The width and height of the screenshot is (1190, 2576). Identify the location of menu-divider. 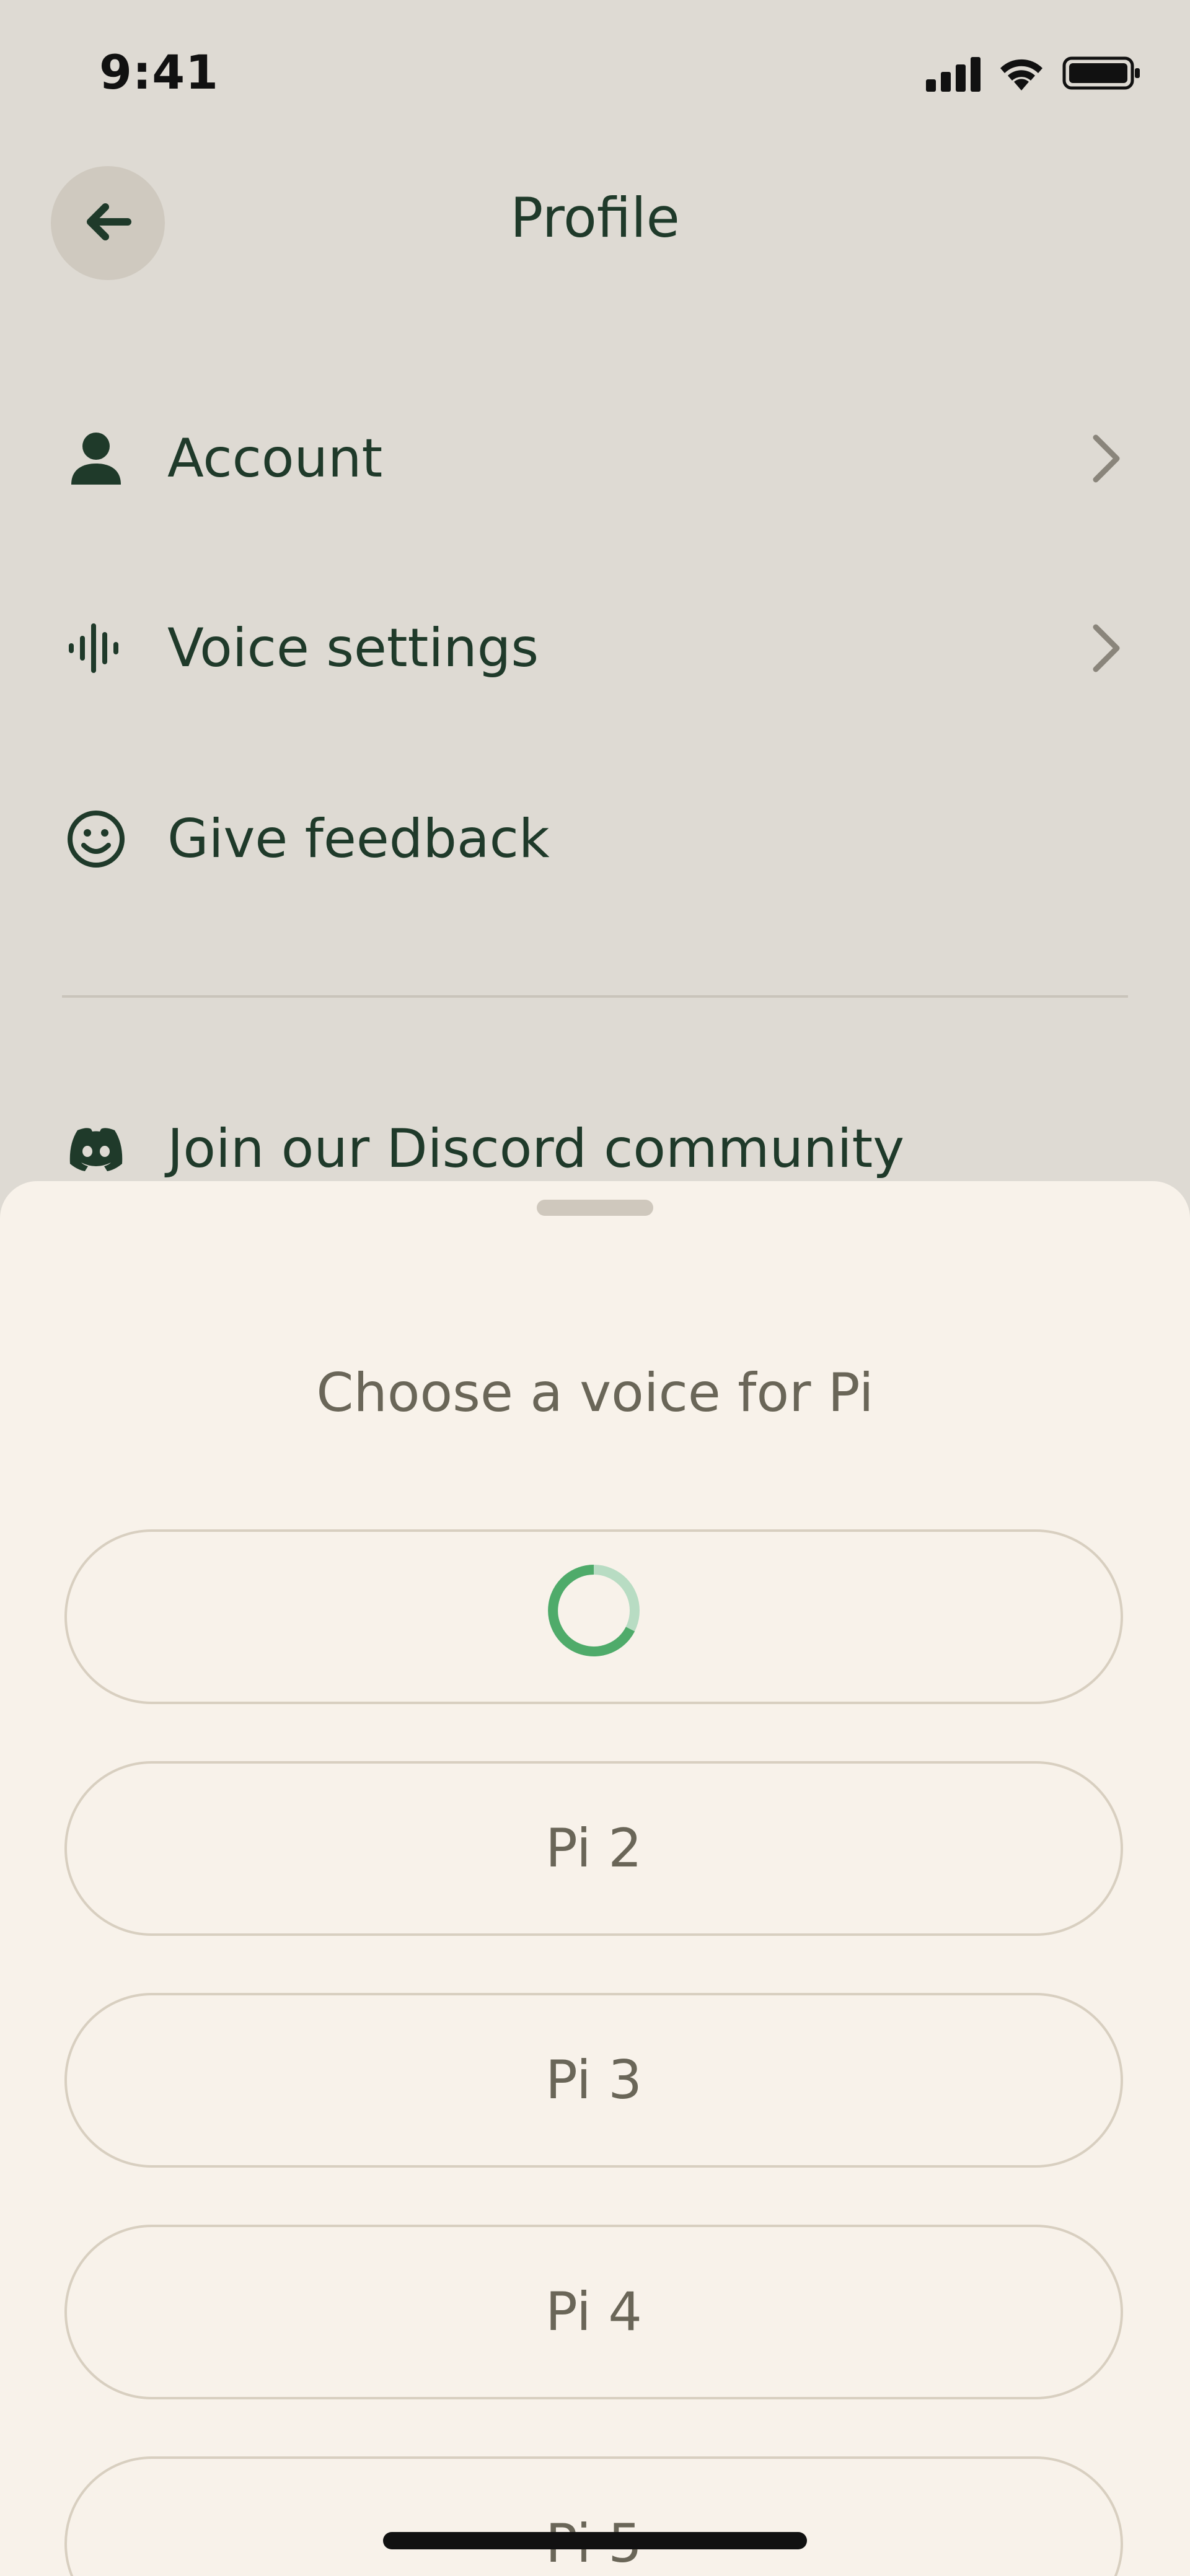
(595, 997).